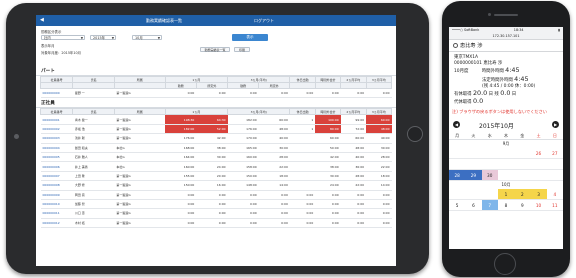  I want to click on cell-code: 000000009, so click(56, 195).